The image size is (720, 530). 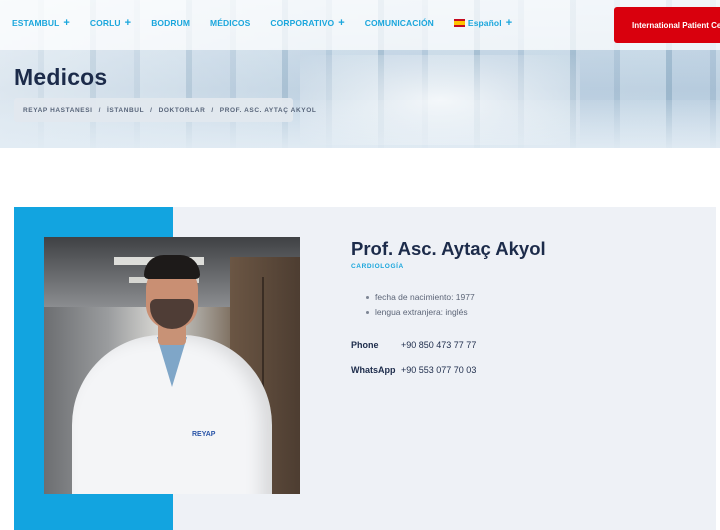 I want to click on spain-flag-icon, so click(x=459, y=23).